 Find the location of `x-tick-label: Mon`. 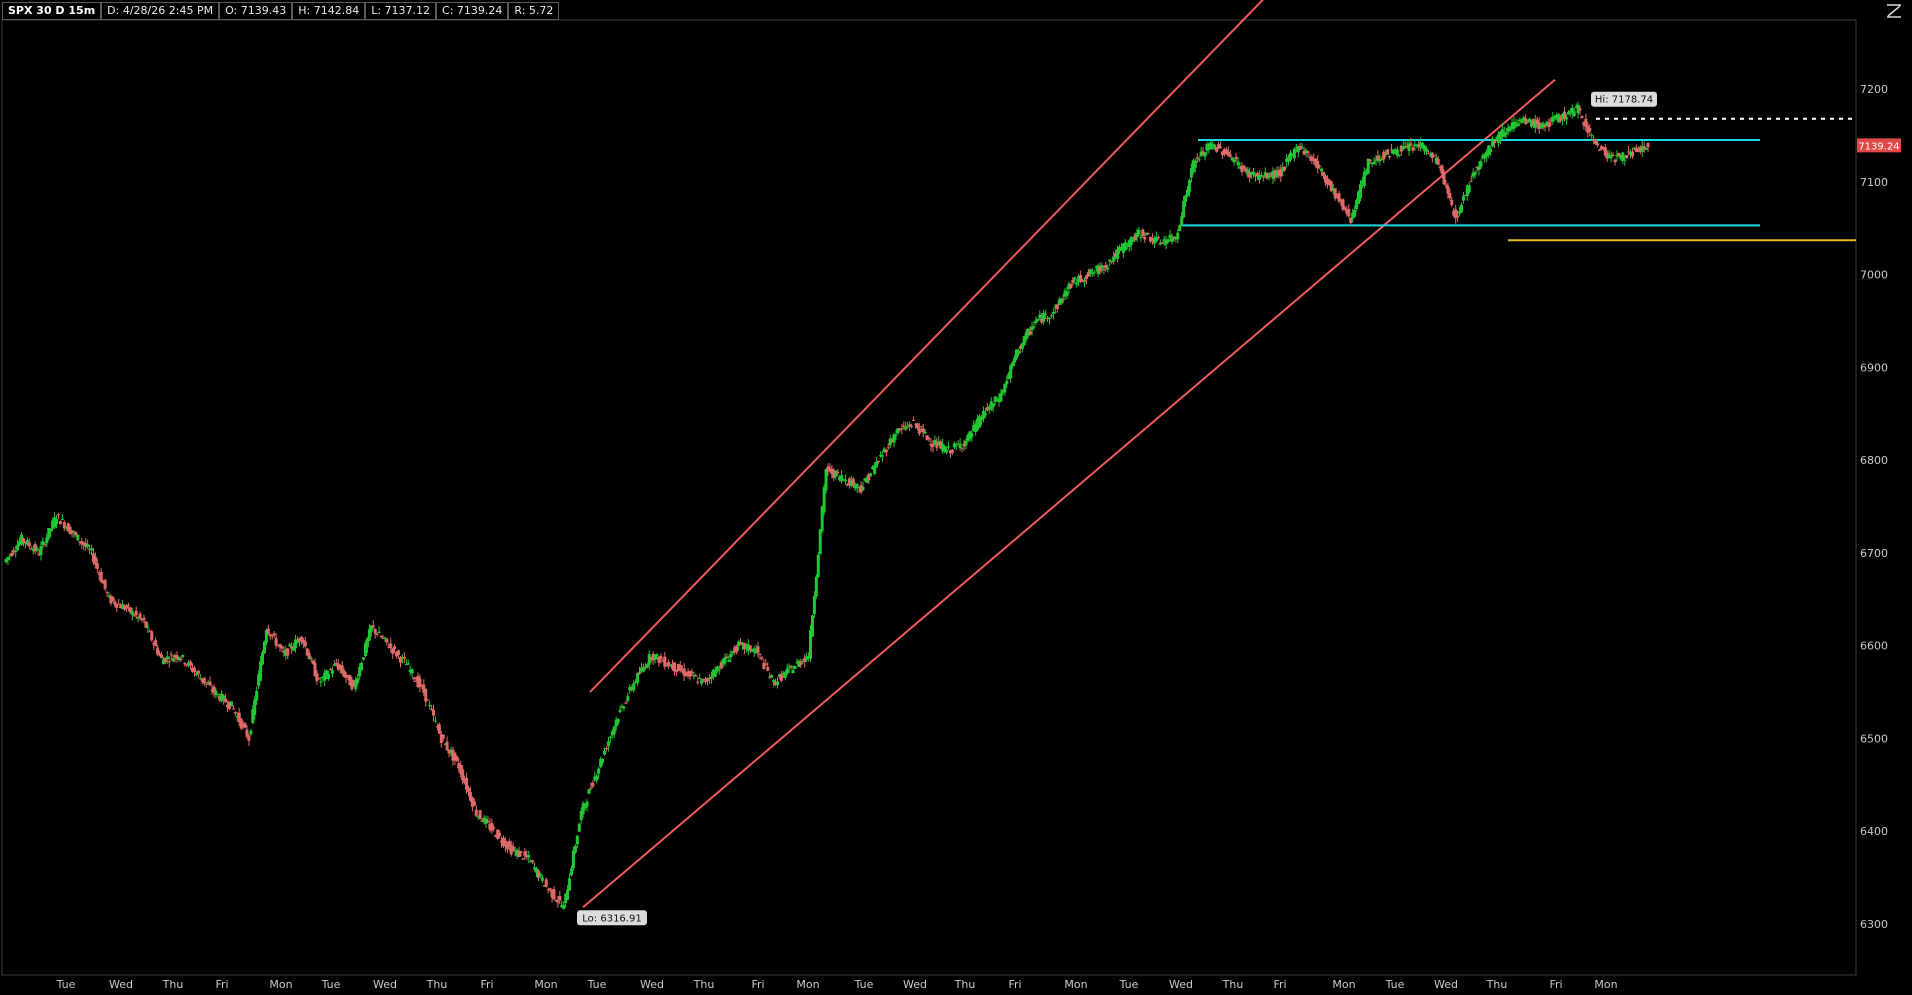

x-tick-label: Mon is located at coordinates (807, 984).